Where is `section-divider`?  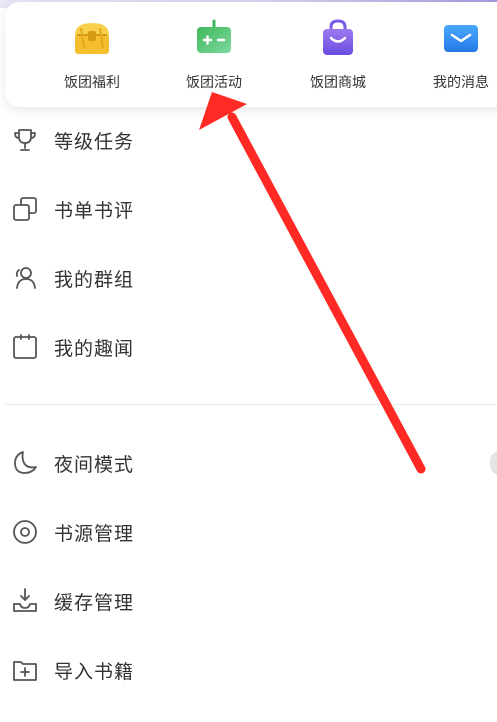 section-divider is located at coordinates (251, 404).